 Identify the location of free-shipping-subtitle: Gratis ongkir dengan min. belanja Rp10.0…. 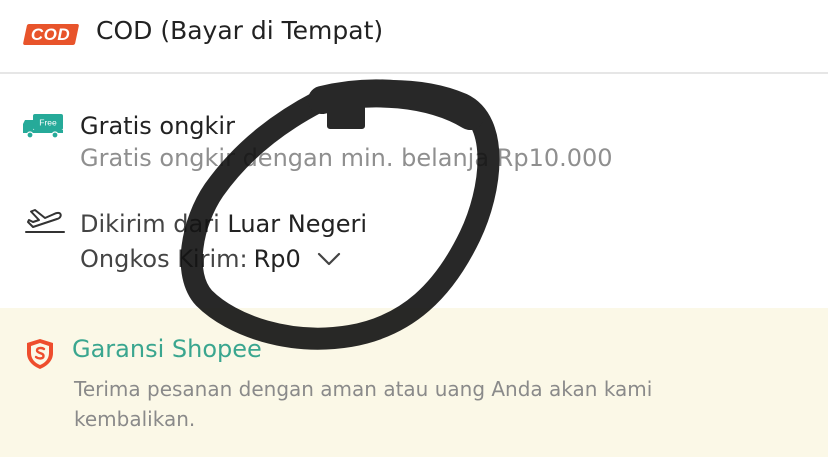
(346, 158).